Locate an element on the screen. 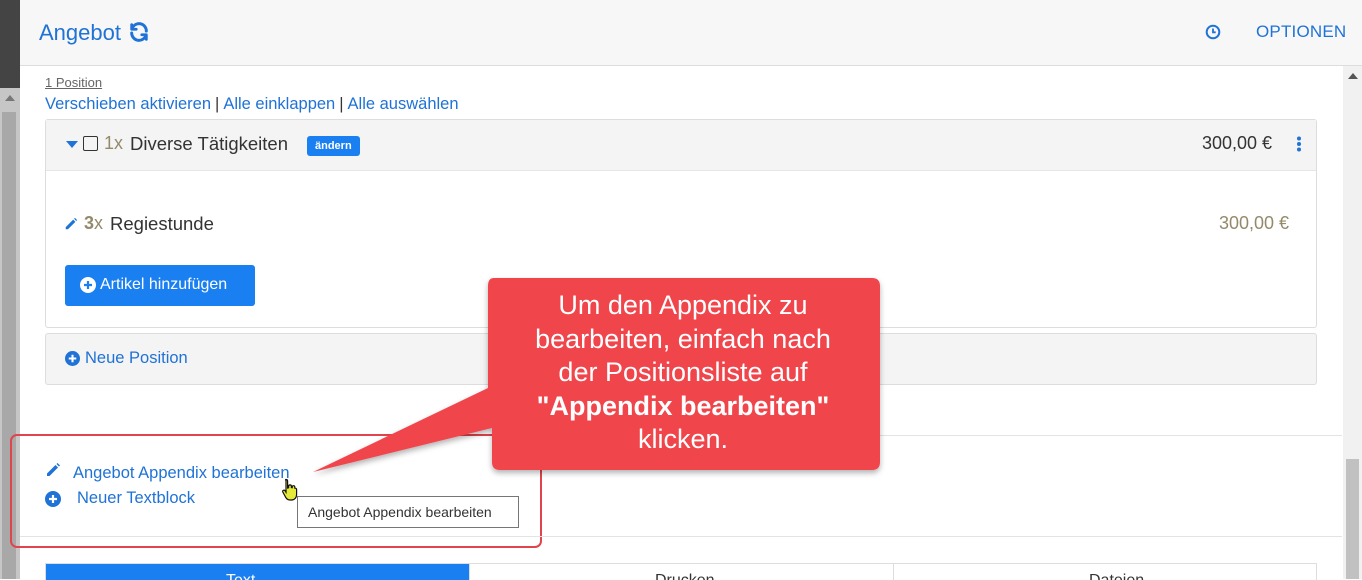 The image size is (1362, 580). callout-bold-text: "Appendix bearbeiten" is located at coordinates (683, 405).